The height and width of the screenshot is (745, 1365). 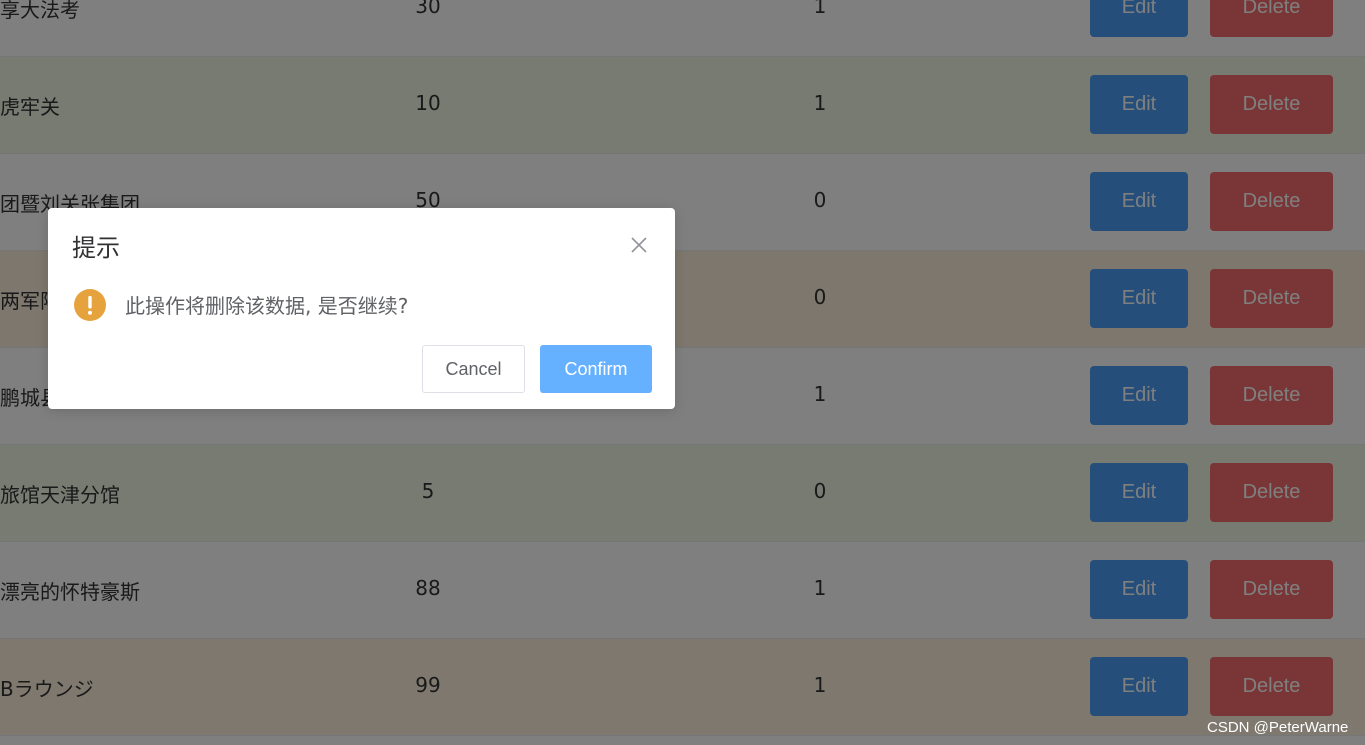 I want to click on warning-icon, so click(x=90, y=305).